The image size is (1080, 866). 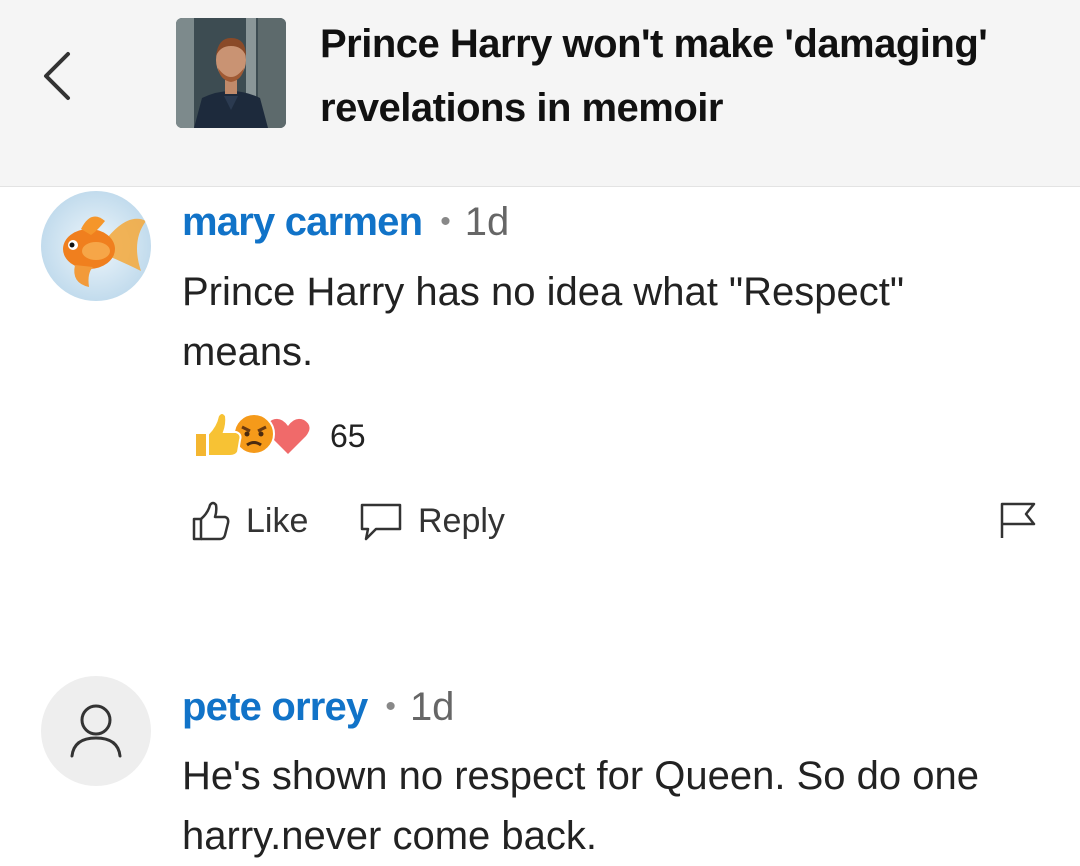 I want to click on person-placeholder-icon, so click(x=96, y=731).